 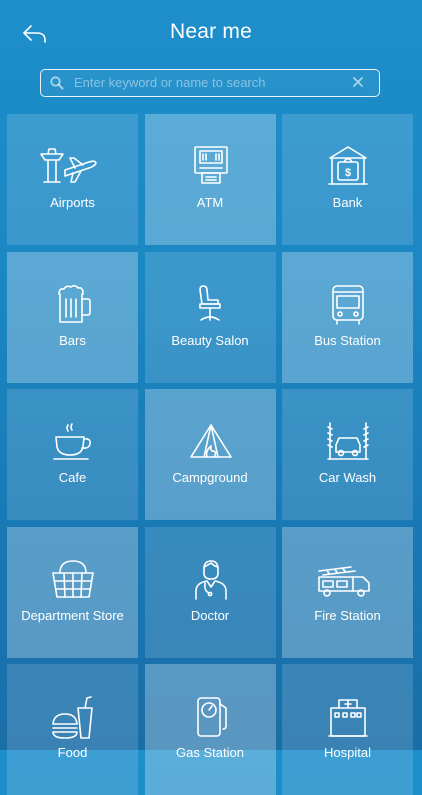 I want to click on category-label: Beauty Salon, so click(x=210, y=340).